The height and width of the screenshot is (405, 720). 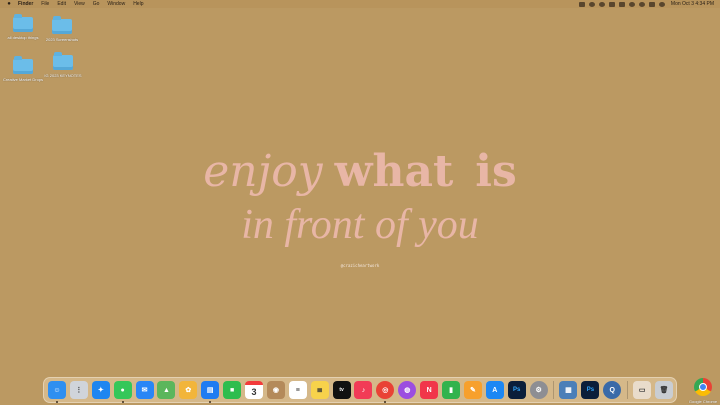 I want to click on desktop-folder-2023-screenshots: 2023 Screenshots, so click(x=62, y=29).